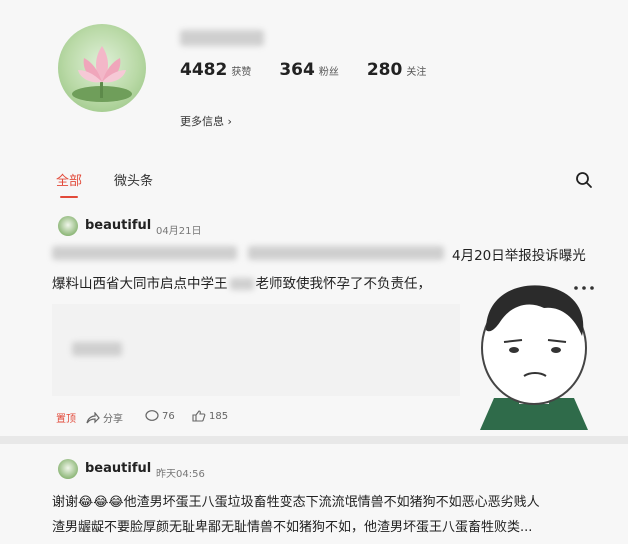  Describe the element at coordinates (160, 416) in the screenshot. I see `post1-comments-action: 76` at that location.